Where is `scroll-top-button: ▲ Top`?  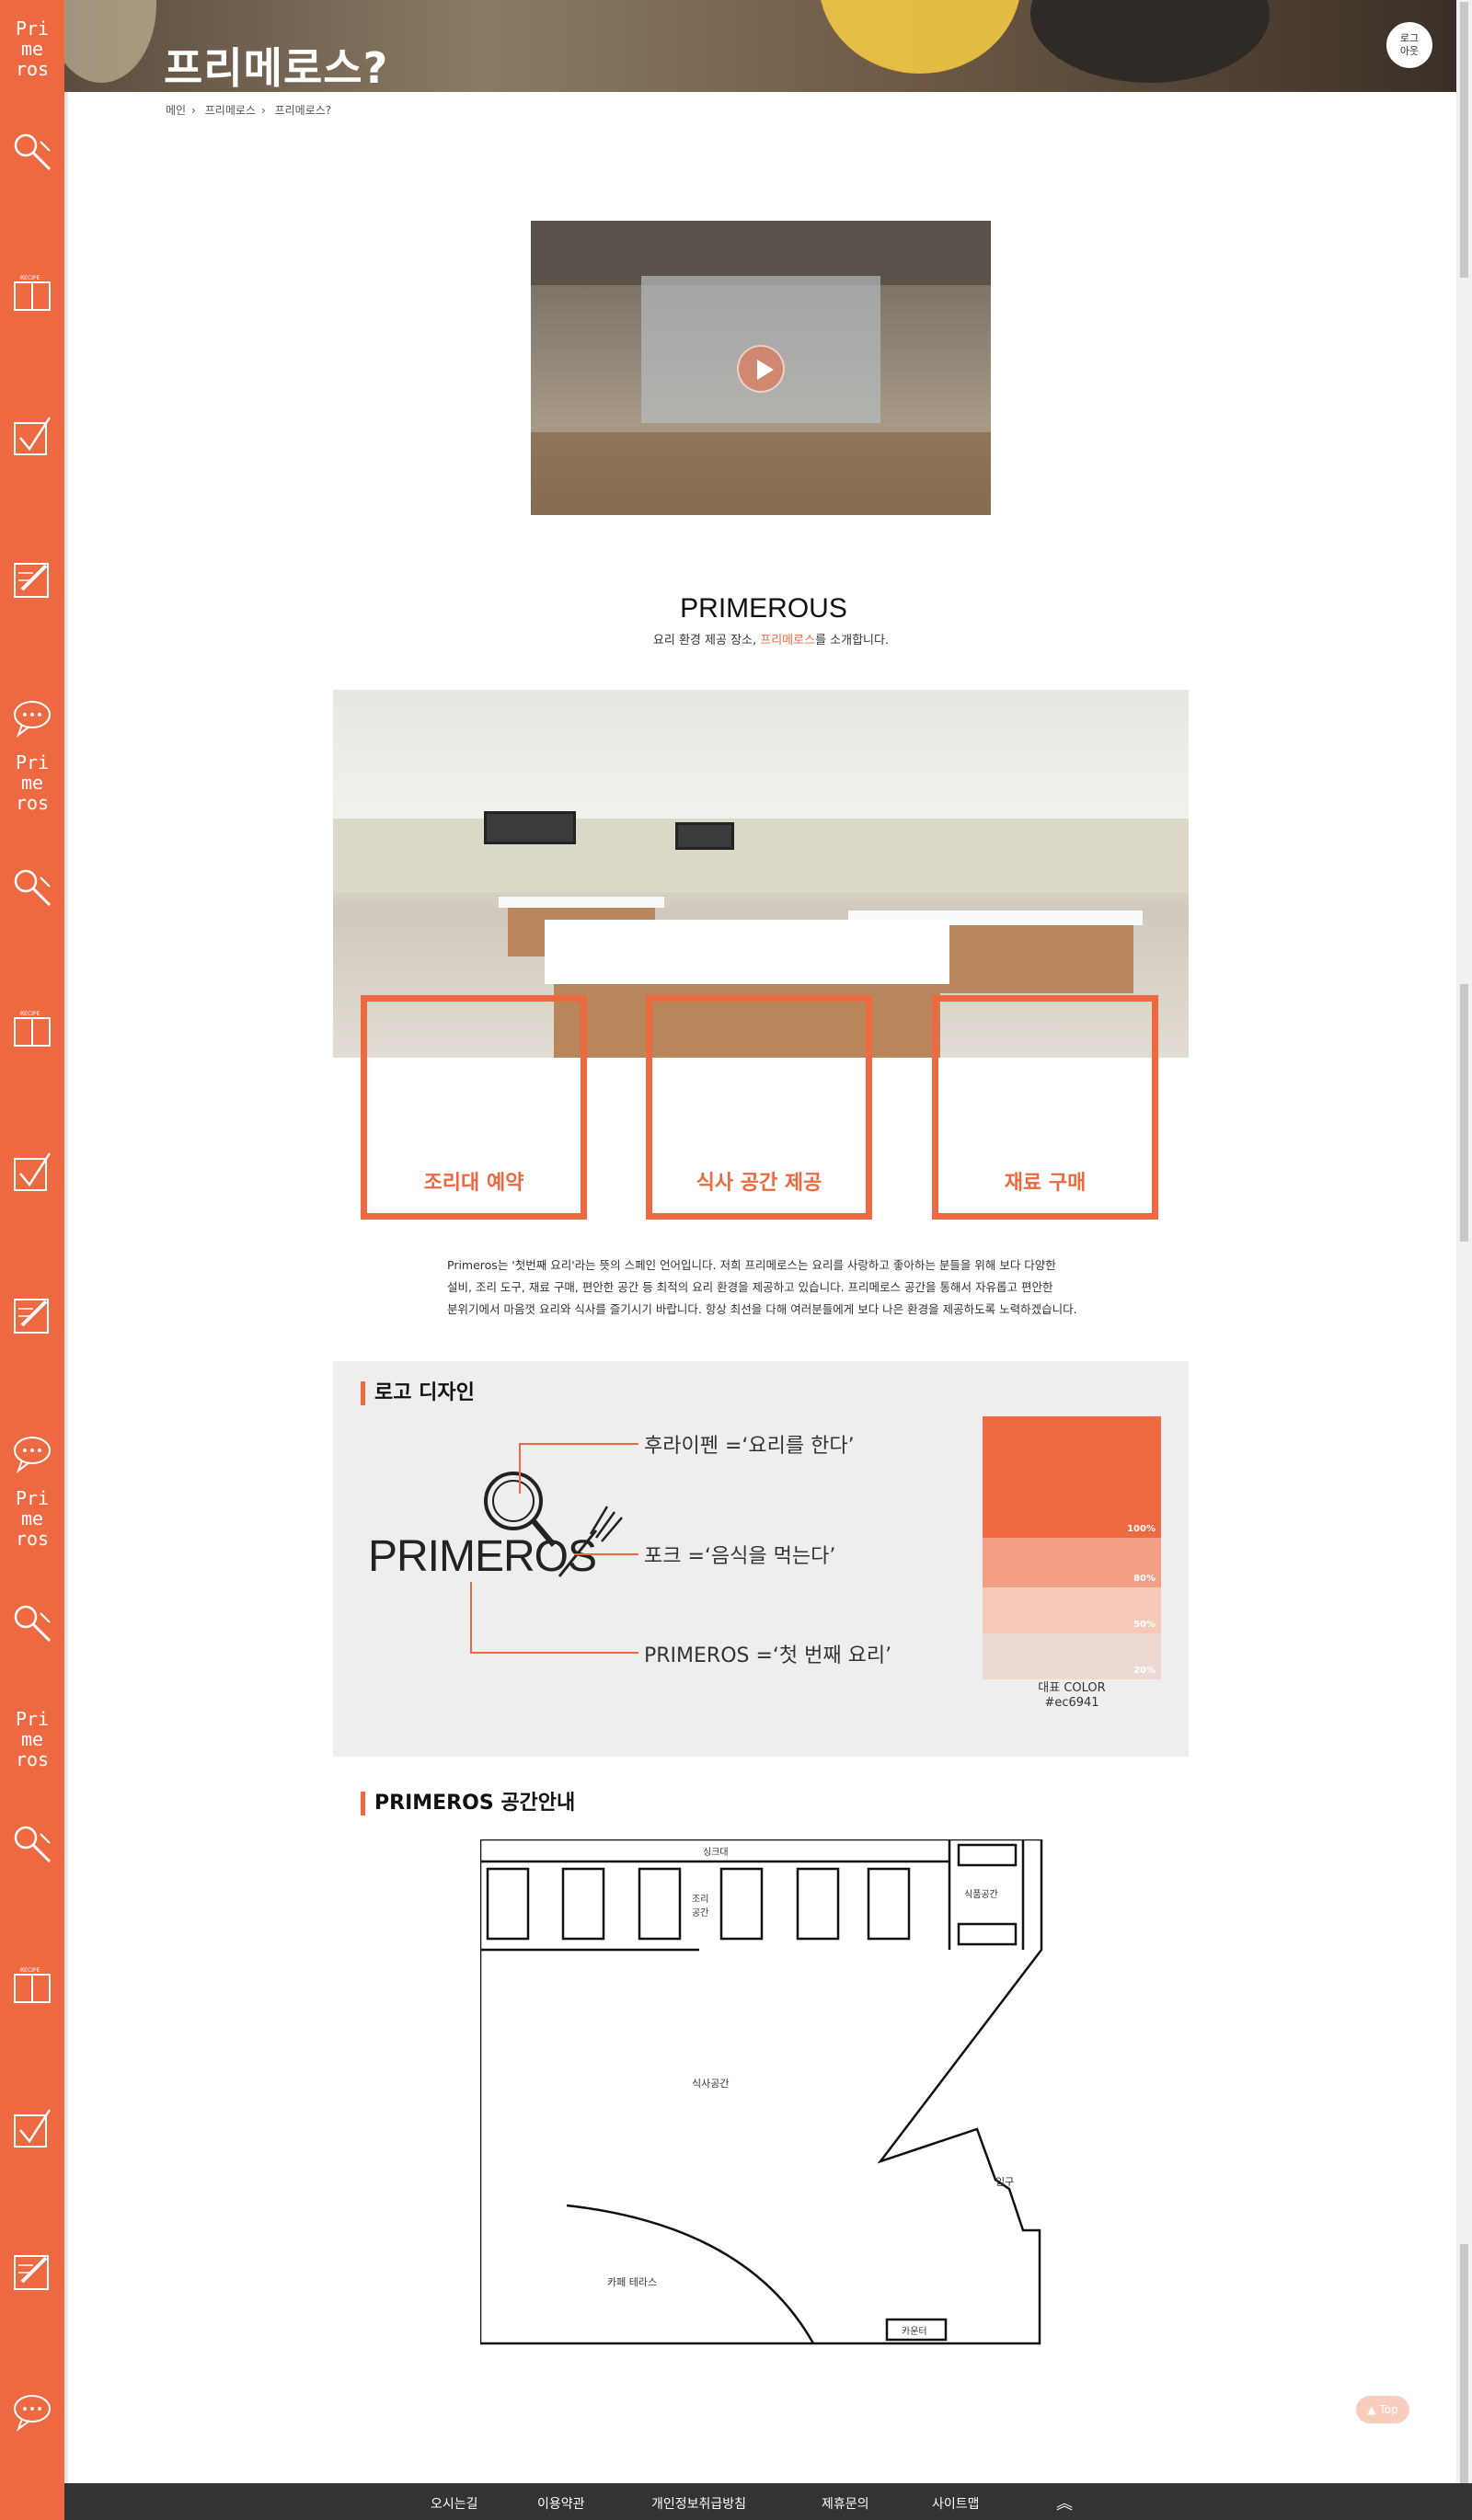 scroll-top-button: ▲ Top is located at coordinates (1382, 2409).